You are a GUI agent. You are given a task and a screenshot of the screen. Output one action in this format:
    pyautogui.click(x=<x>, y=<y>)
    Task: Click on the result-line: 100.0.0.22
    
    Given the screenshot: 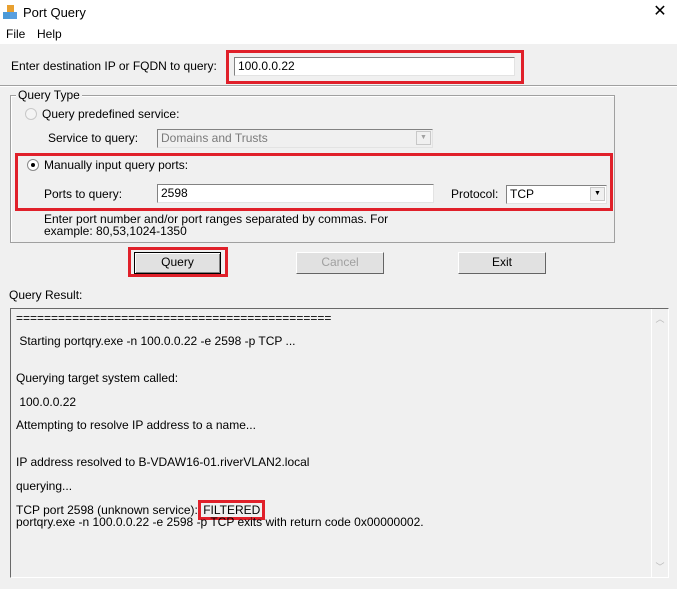 What is the action you would take?
    pyautogui.click(x=46, y=402)
    